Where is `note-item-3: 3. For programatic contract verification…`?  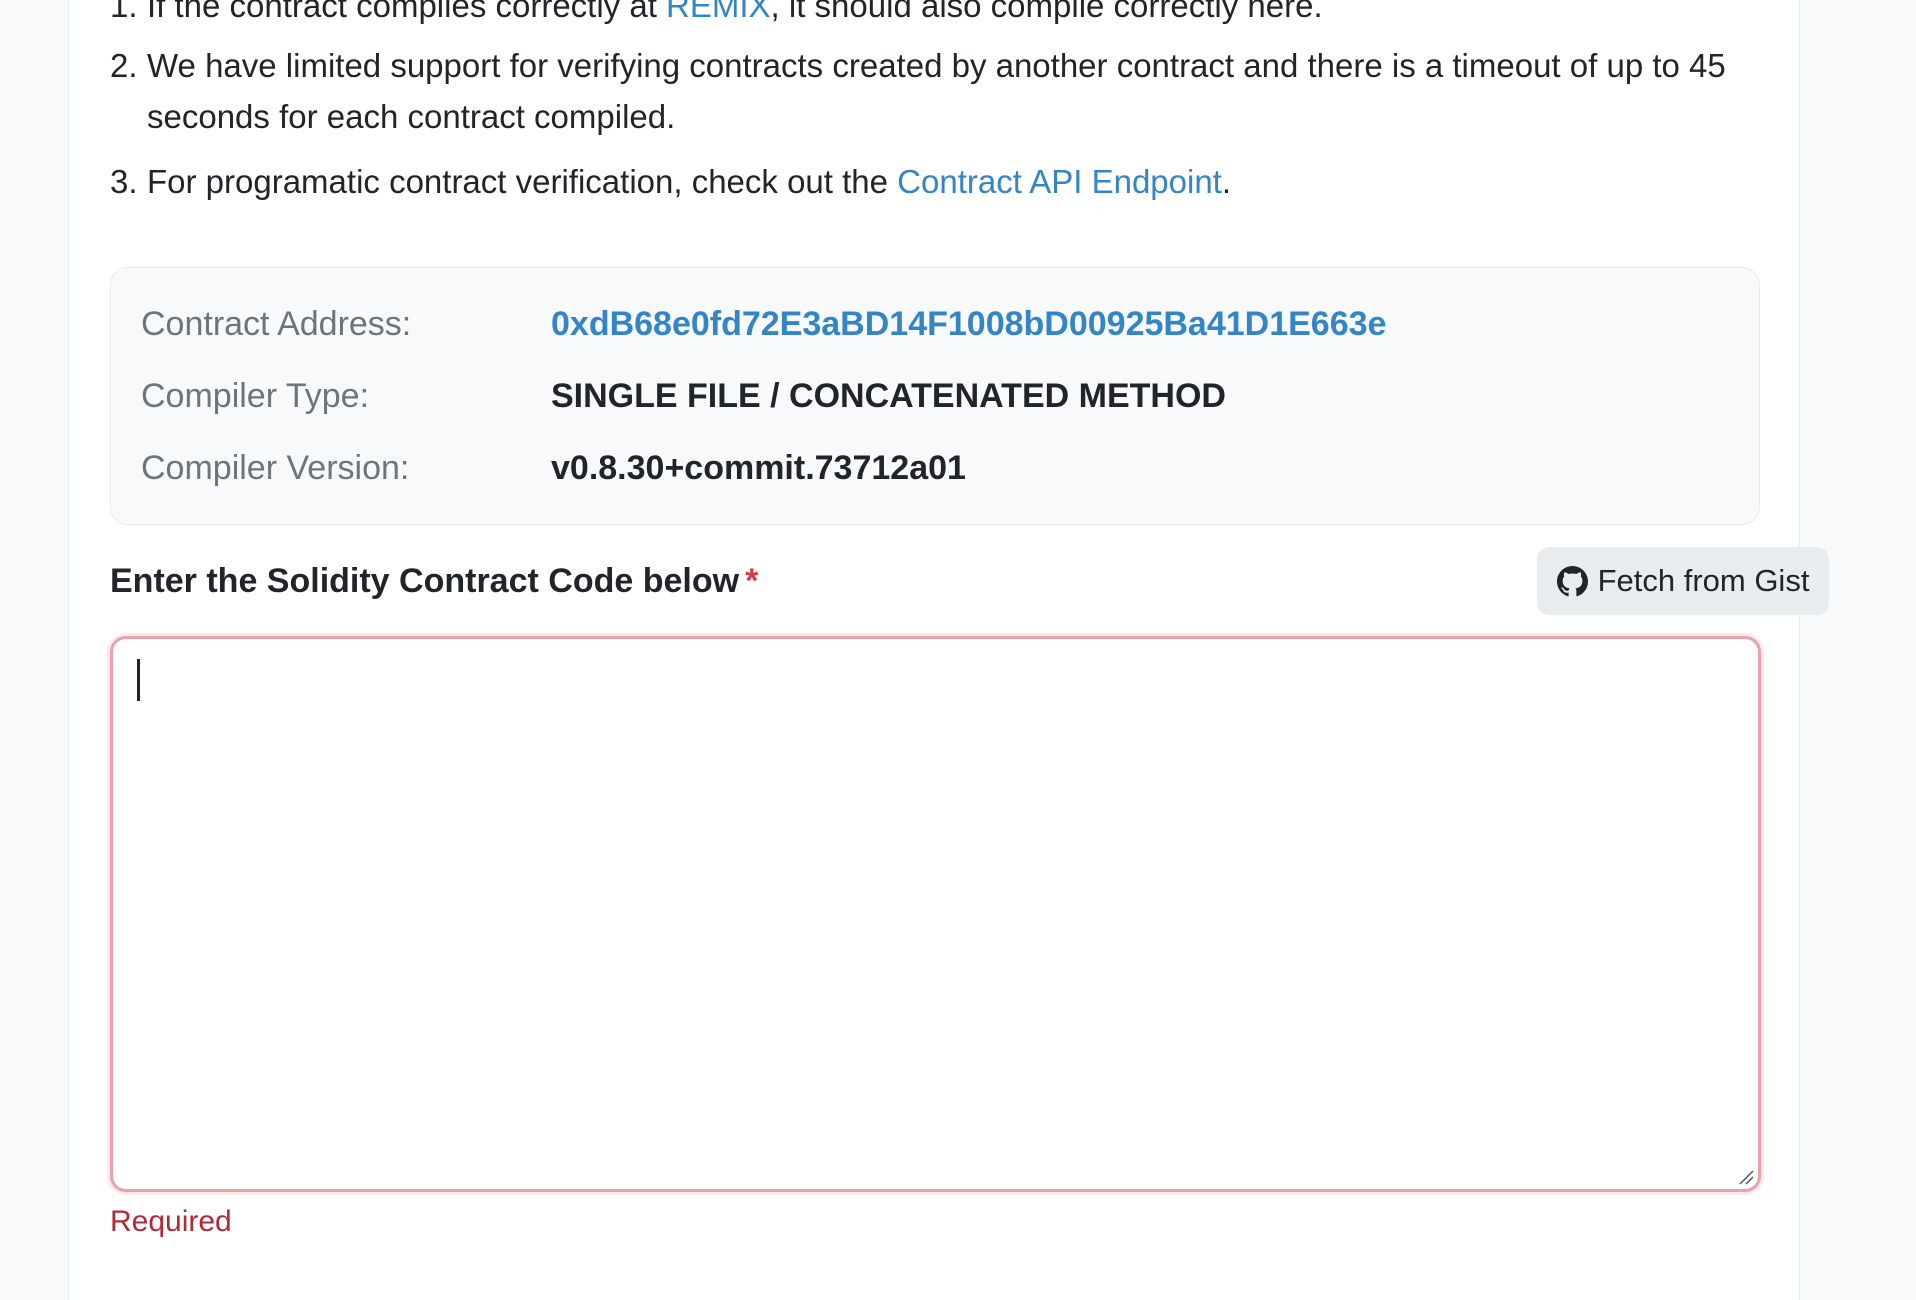 note-item-3: 3. For programatic contract verification… is located at coordinates (950, 181).